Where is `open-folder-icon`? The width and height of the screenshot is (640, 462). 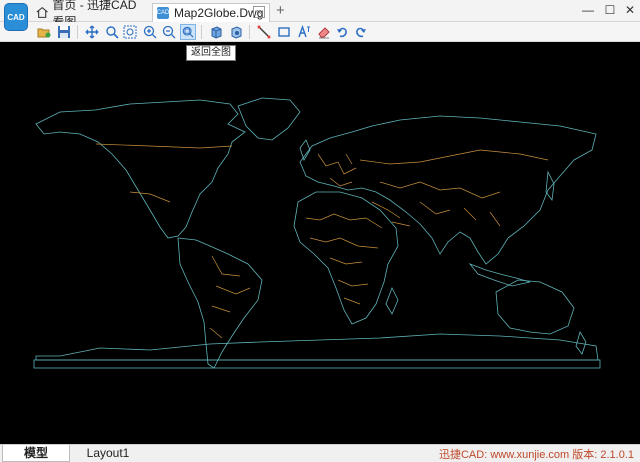 open-folder-icon is located at coordinates (44, 33).